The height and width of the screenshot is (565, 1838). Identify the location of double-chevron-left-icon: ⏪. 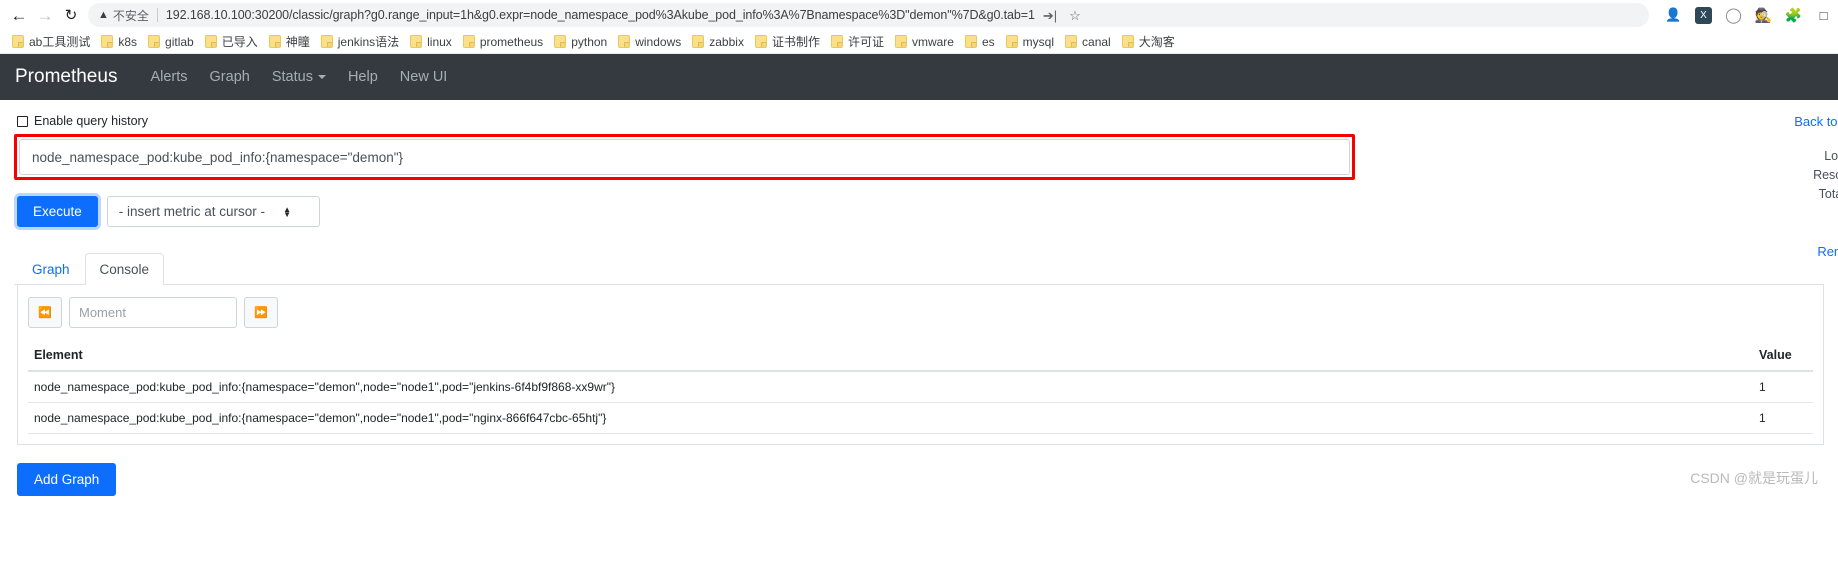
(45, 312).